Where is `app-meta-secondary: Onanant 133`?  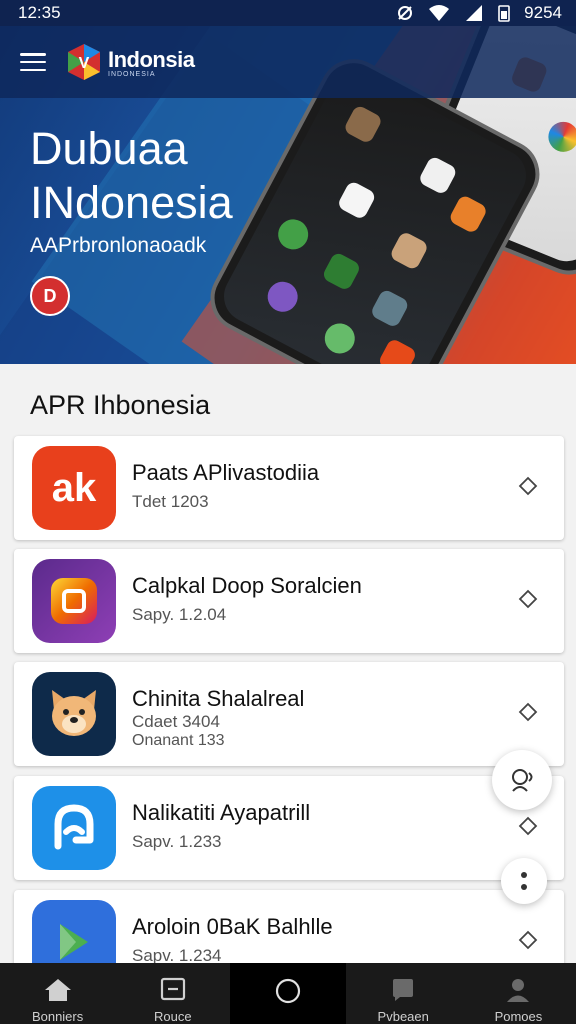
app-meta-secondary: Onanant 133 is located at coordinates (178, 740).